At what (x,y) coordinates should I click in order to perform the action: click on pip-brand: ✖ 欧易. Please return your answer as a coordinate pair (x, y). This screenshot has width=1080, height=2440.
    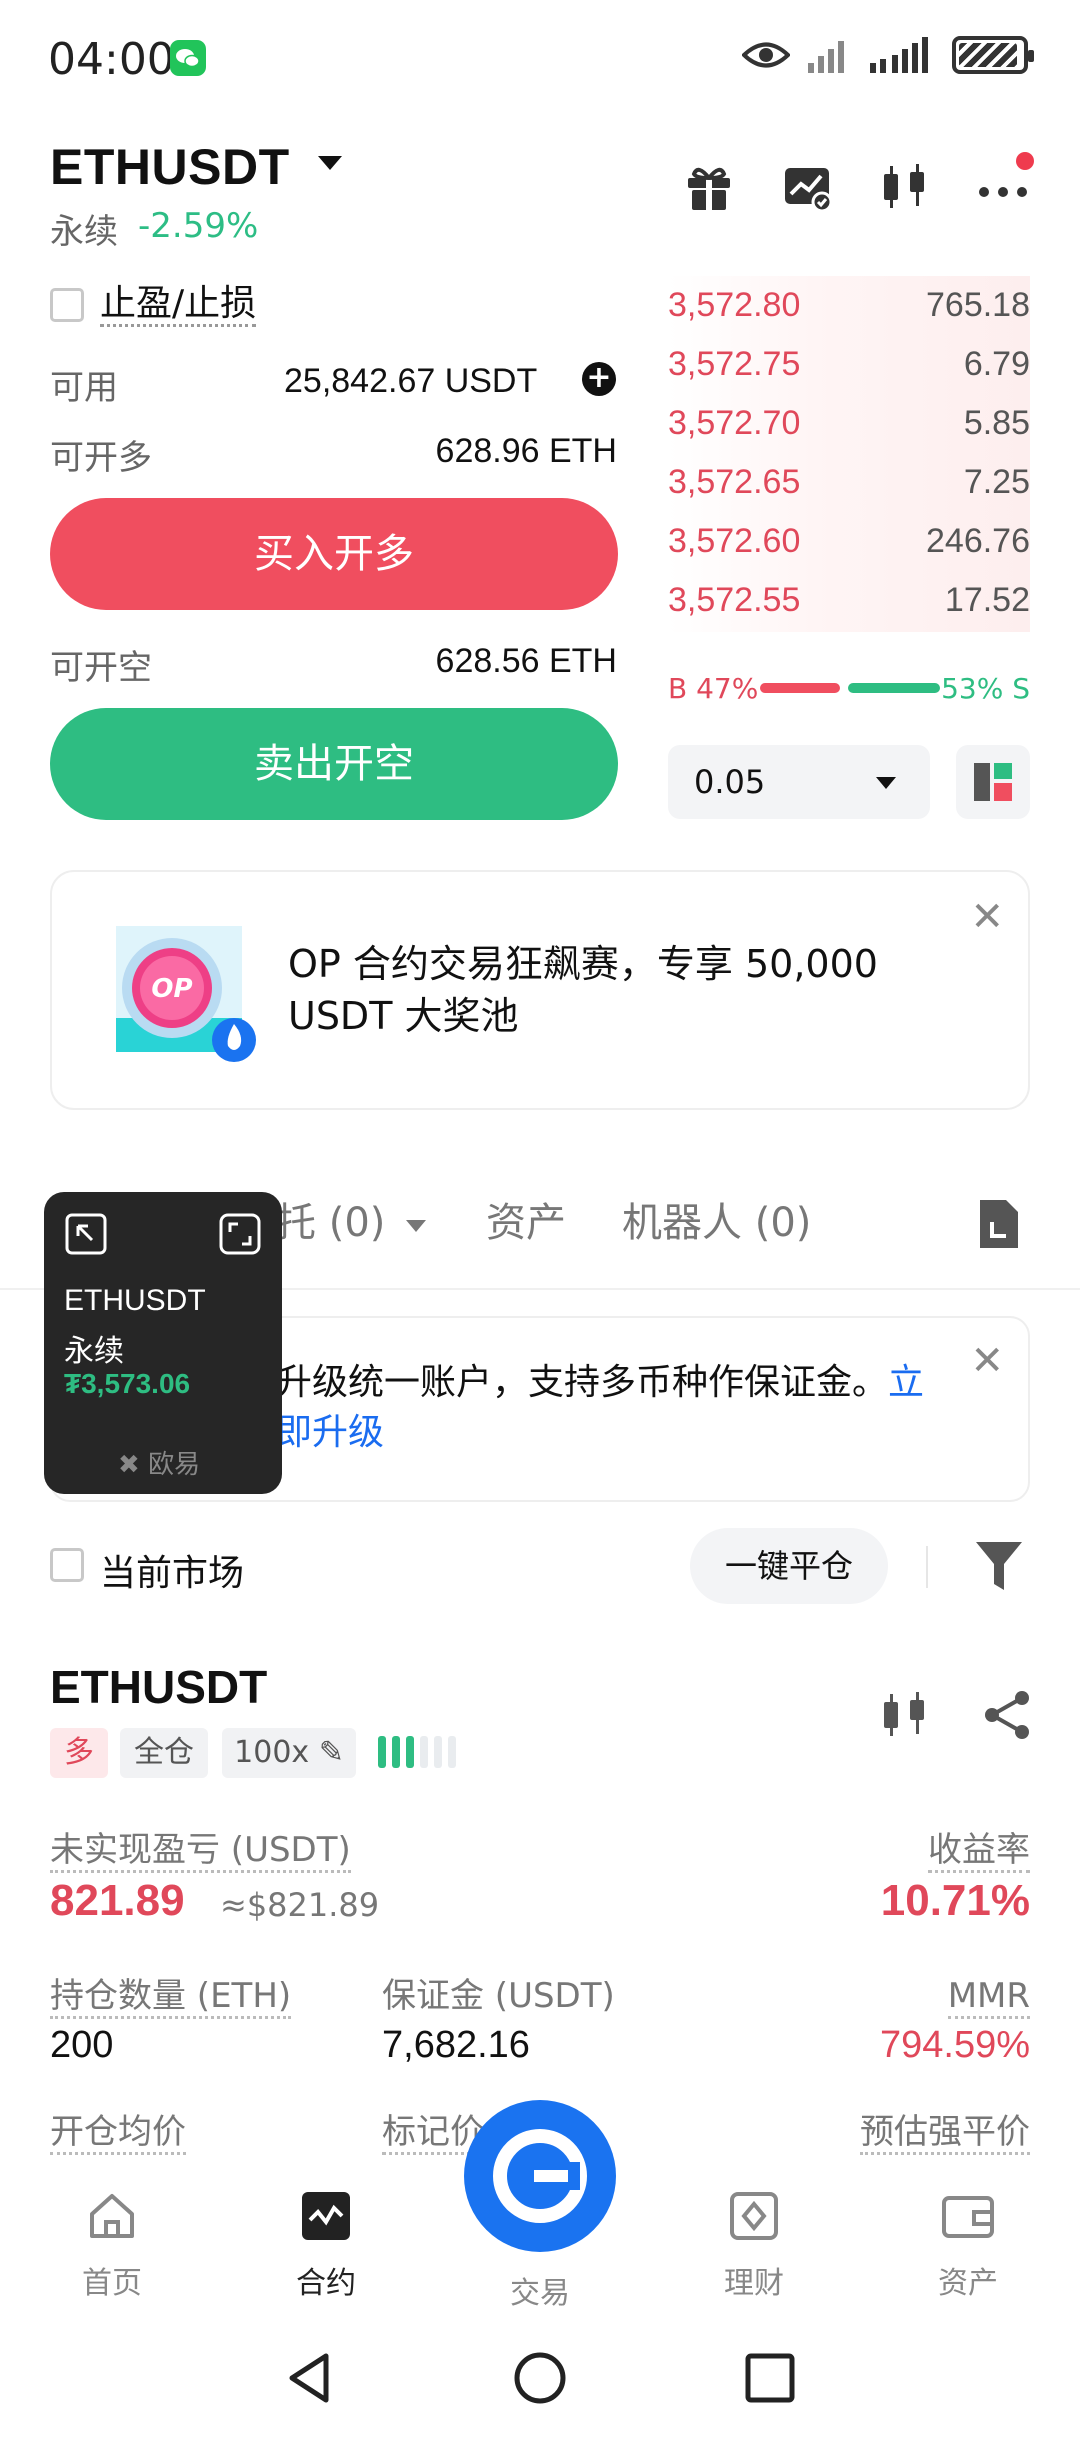
    Looking at the image, I should click on (159, 1465).